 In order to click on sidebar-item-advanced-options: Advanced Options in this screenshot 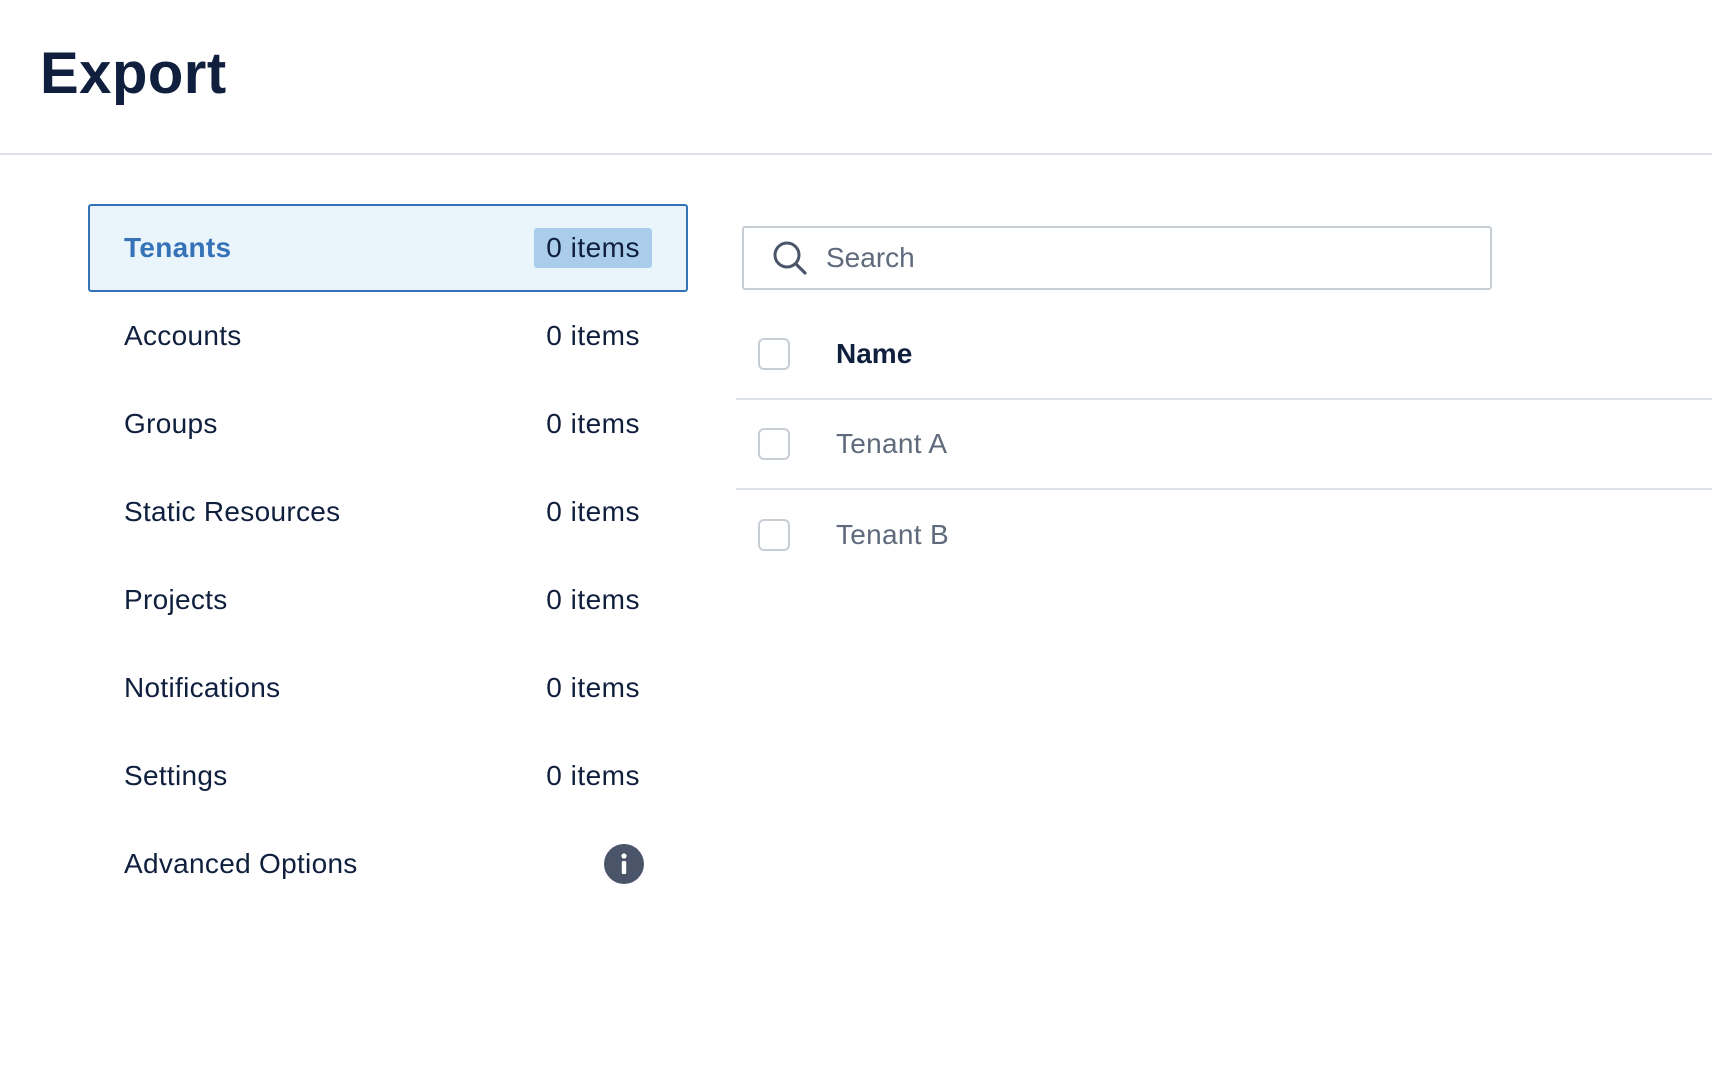, I will do `click(388, 864)`.